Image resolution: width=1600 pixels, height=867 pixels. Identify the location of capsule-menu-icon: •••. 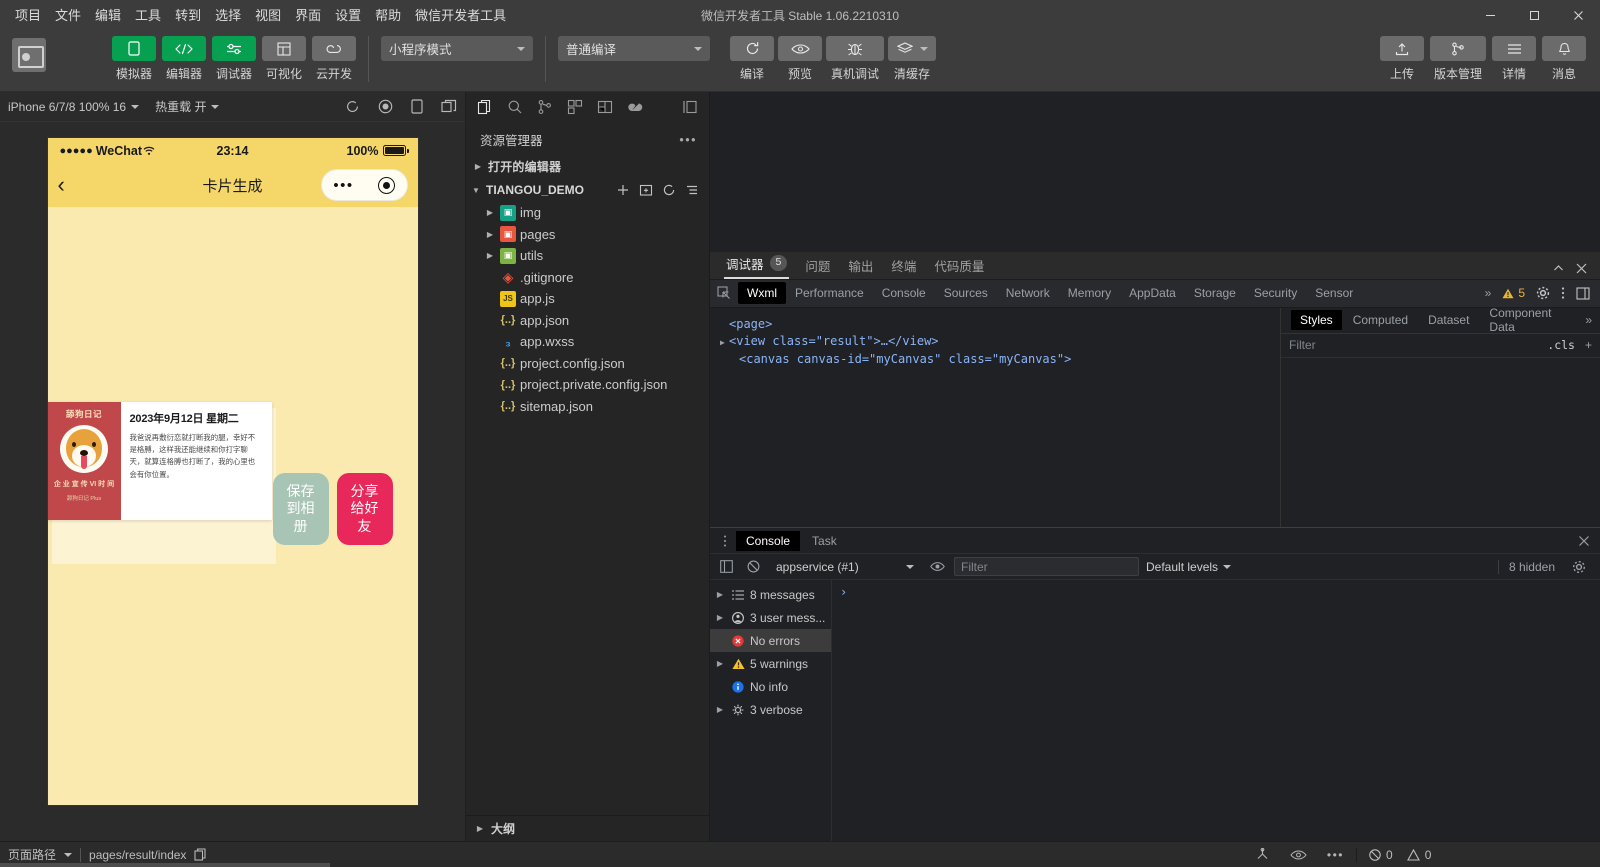
(343, 185).